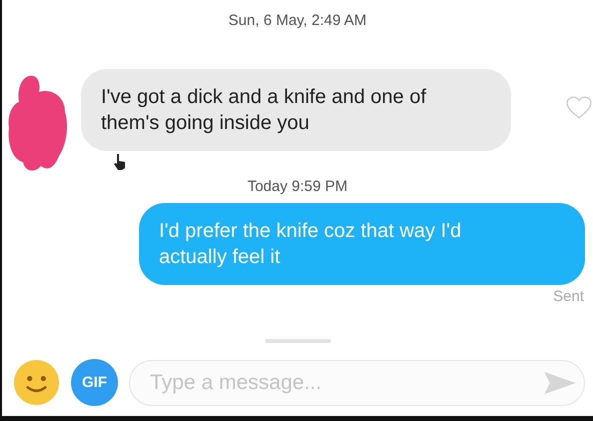 This screenshot has height=421, width=593. I want to click on timestamp: Today 9:59 PM, so click(297, 186).